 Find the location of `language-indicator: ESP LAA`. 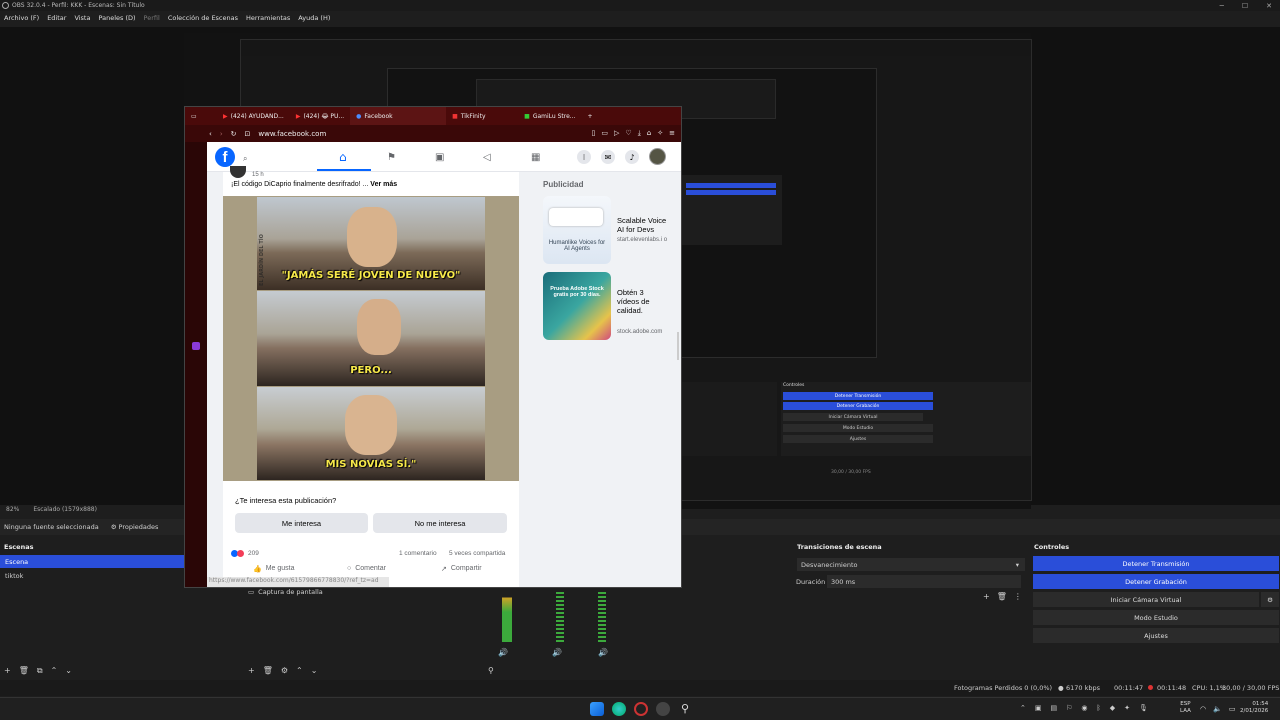

language-indicator: ESP LAA is located at coordinates (1185, 708).